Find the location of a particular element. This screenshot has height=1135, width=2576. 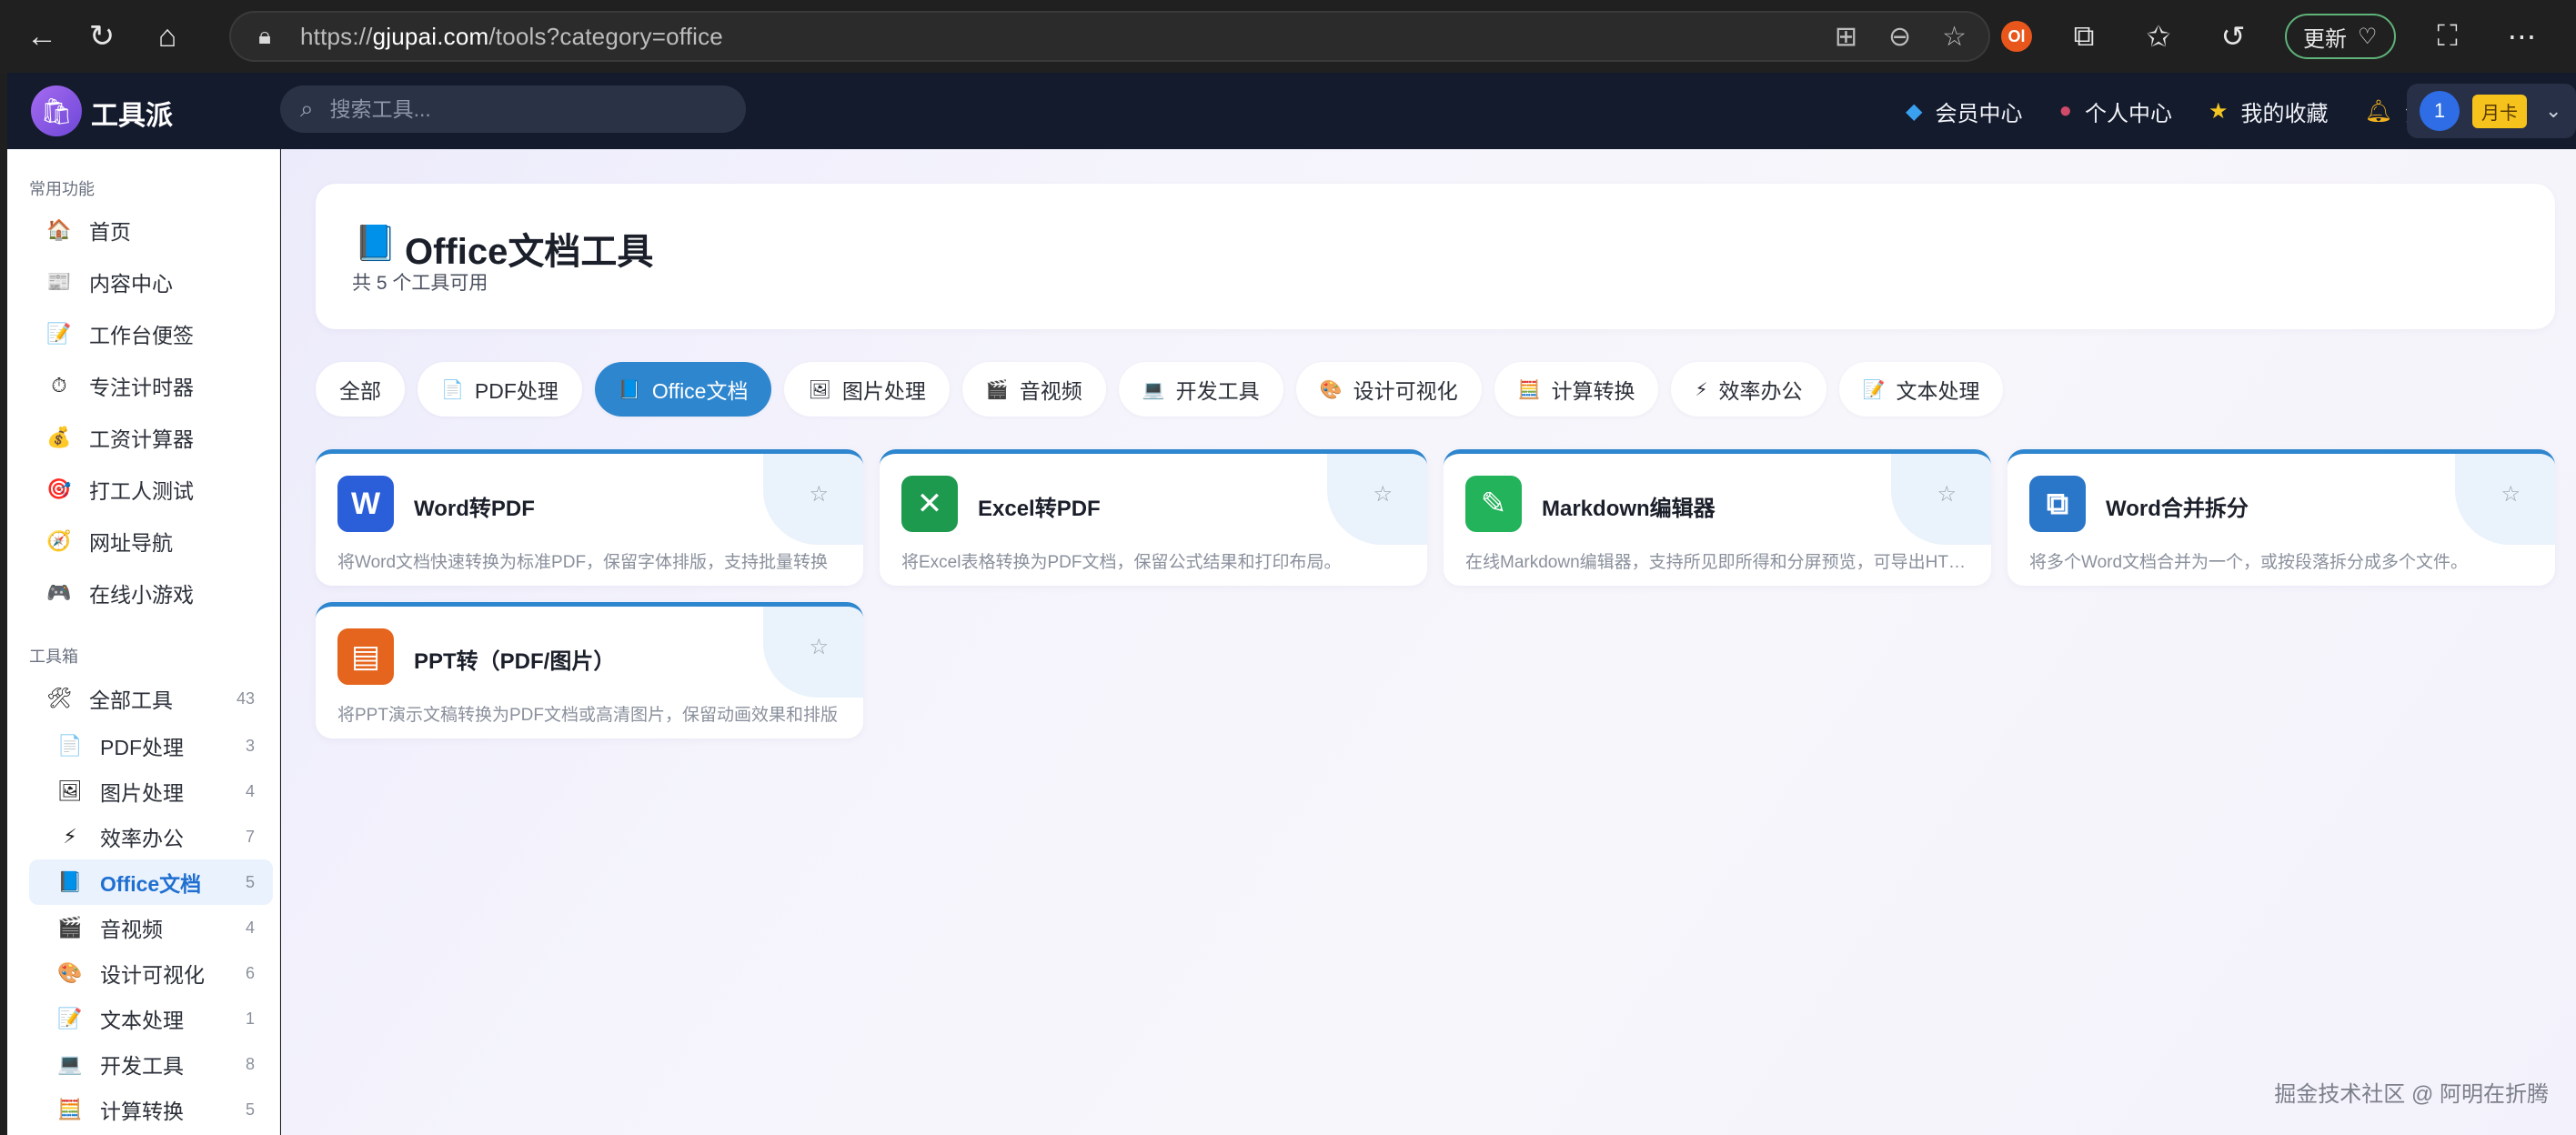

timer-icon: ⏱ is located at coordinates (59, 385).